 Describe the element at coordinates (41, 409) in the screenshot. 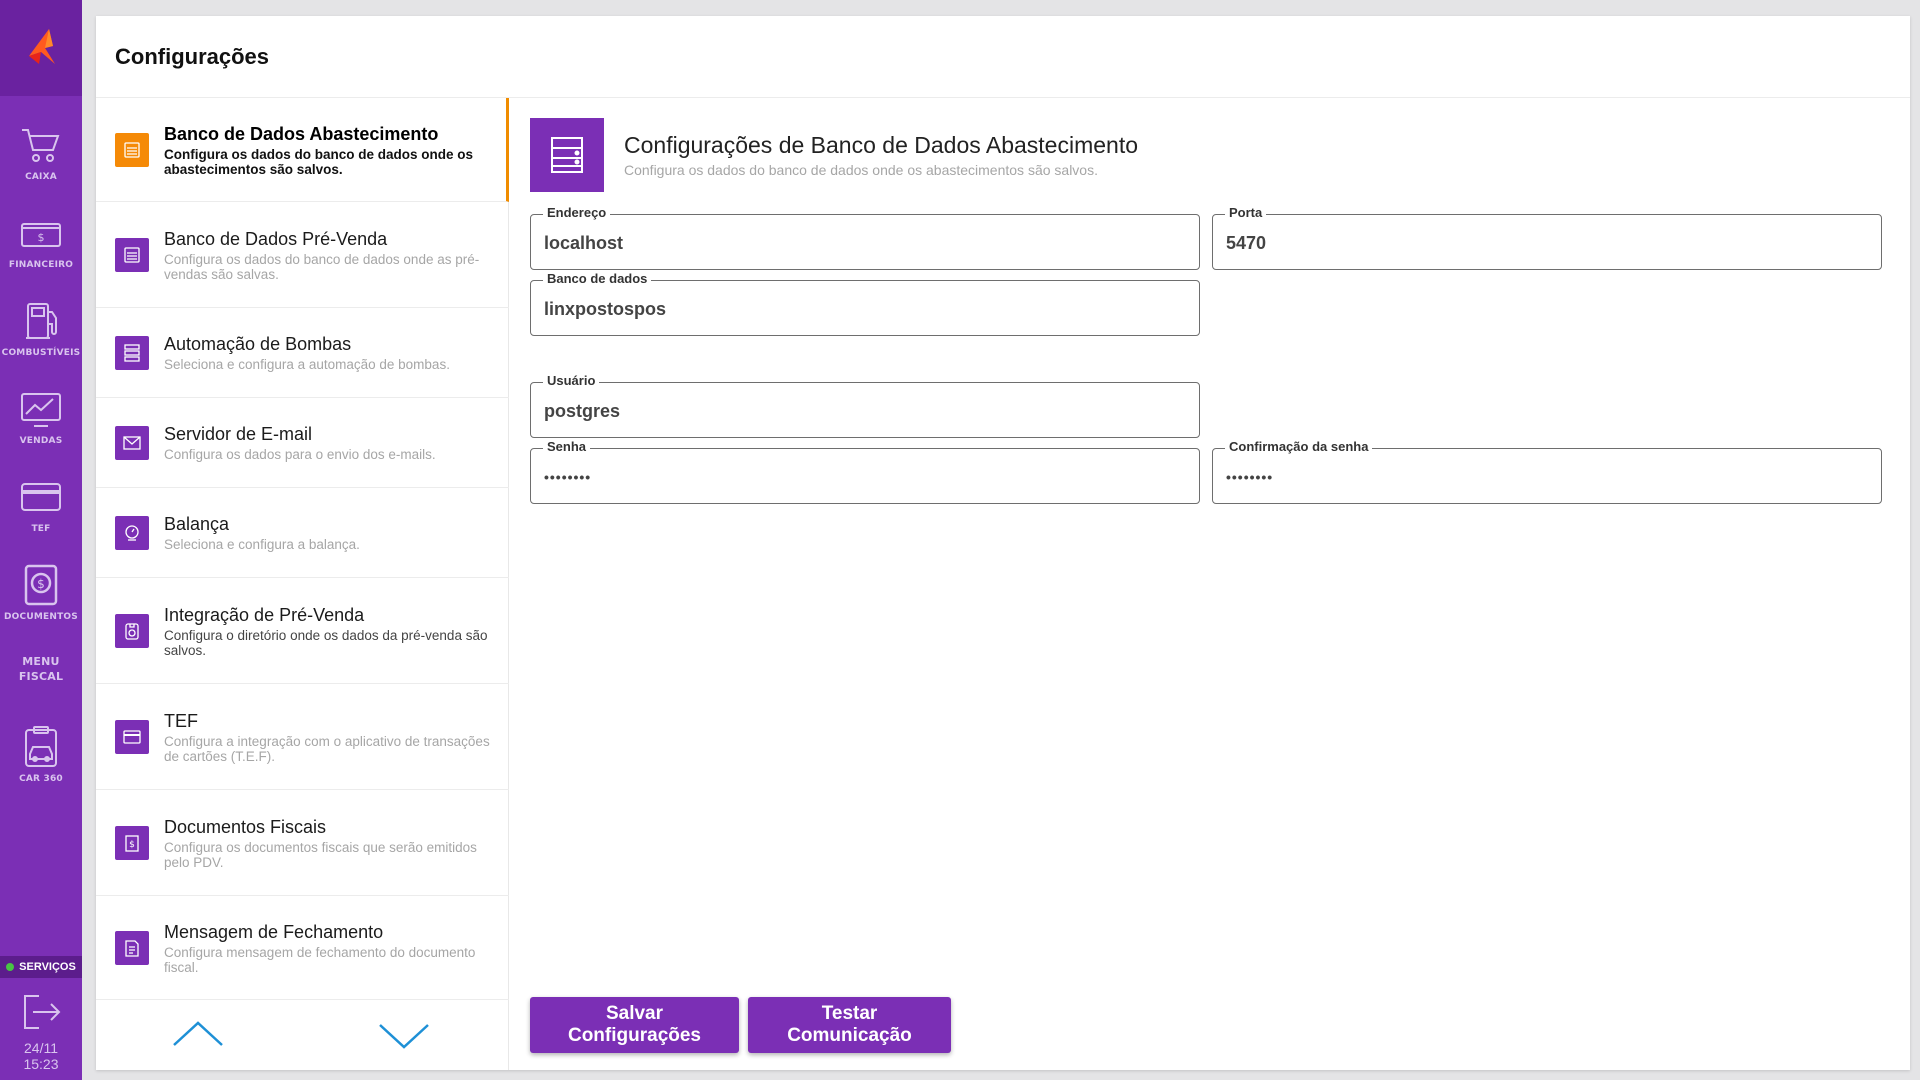

I see `sales-chart-icon` at that location.